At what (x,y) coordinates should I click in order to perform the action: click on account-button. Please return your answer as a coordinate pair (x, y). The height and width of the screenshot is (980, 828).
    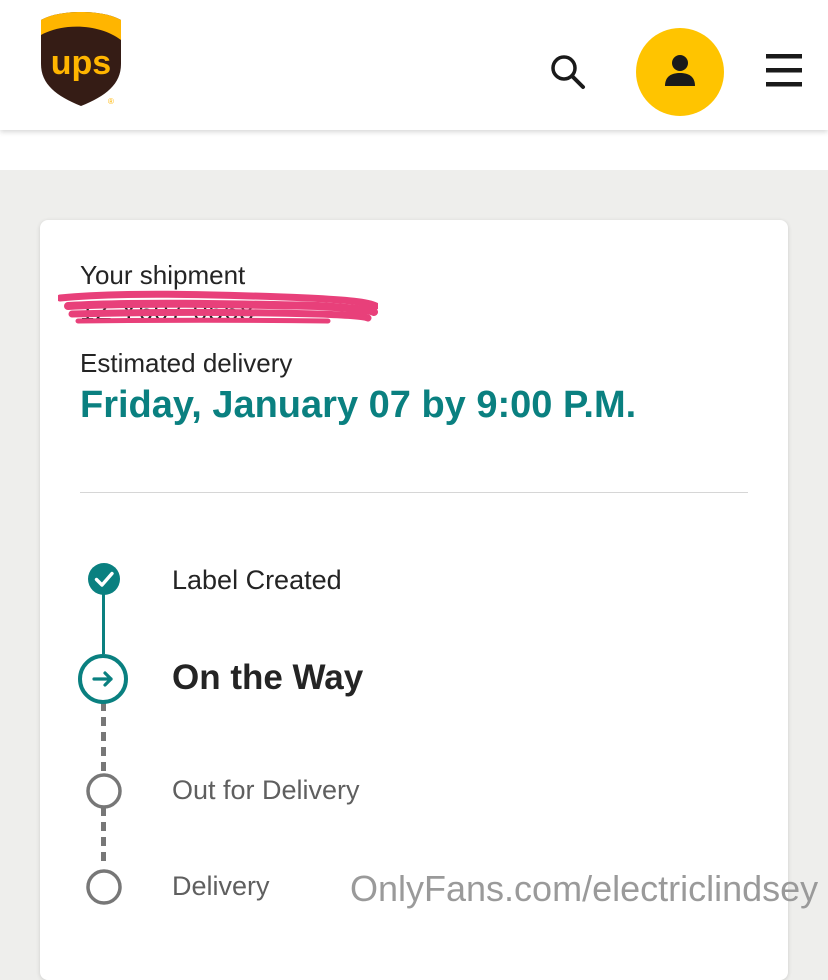
    Looking at the image, I should click on (680, 72).